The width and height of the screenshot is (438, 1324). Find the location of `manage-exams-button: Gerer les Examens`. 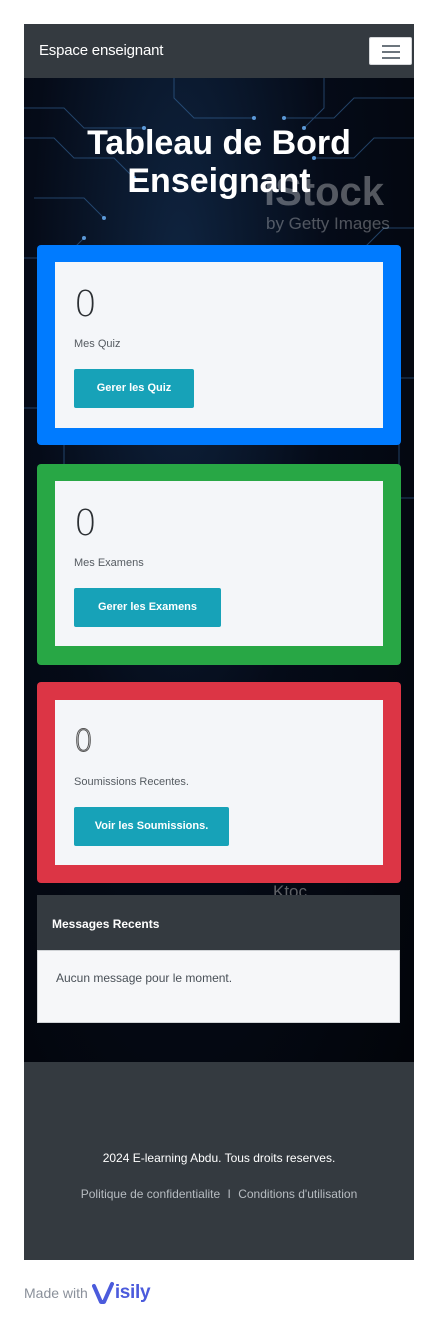

manage-exams-button: Gerer les Examens is located at coordinates (147, 607).